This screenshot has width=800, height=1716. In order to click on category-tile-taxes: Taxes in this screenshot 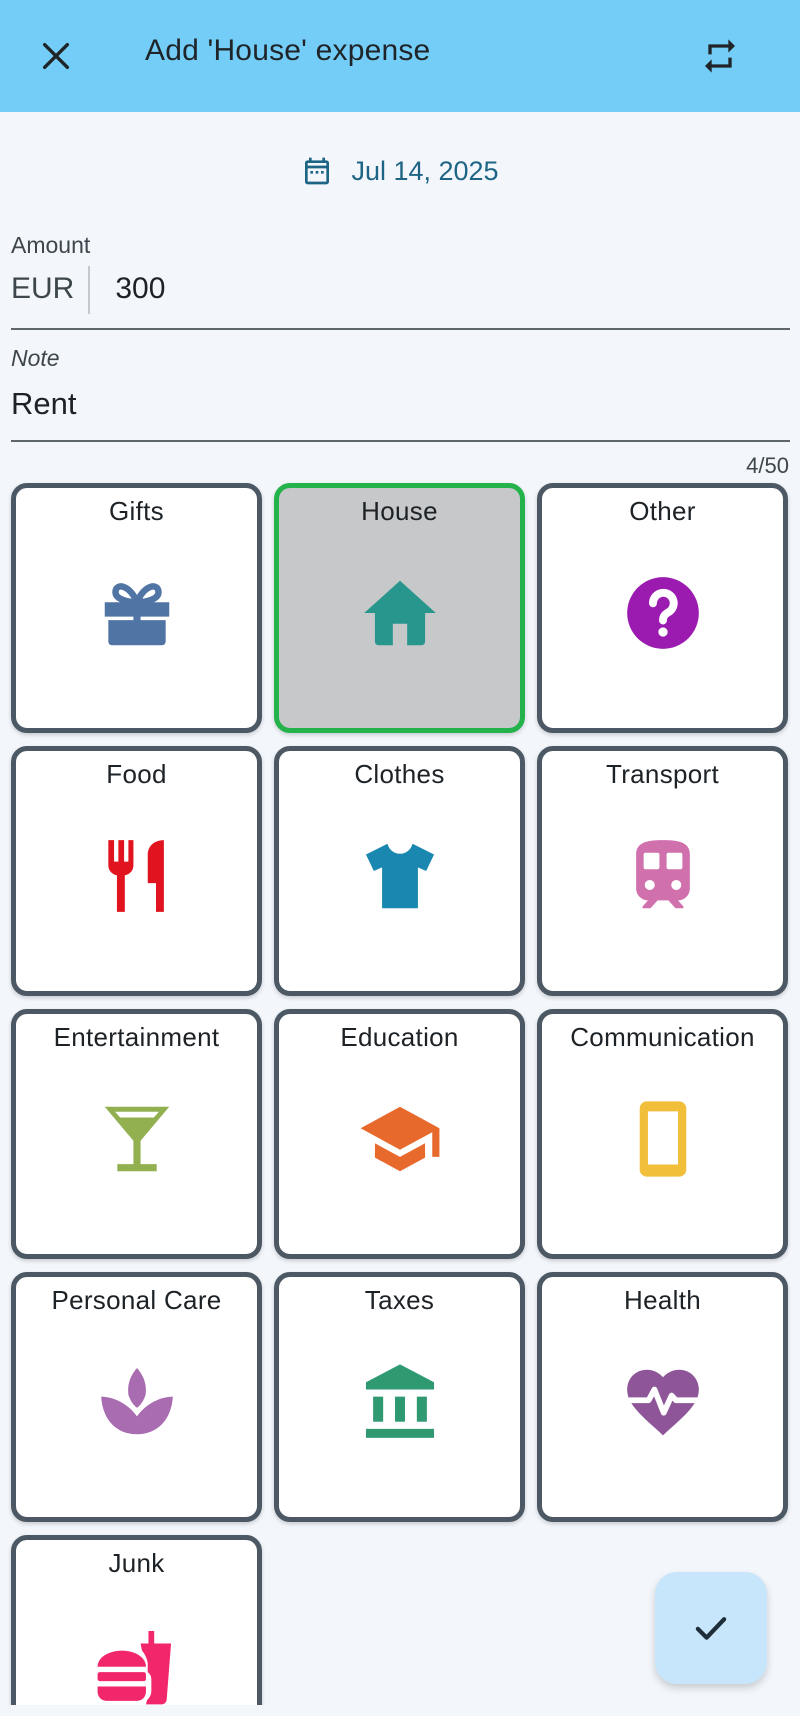, I will do `click(399, 1397)`.